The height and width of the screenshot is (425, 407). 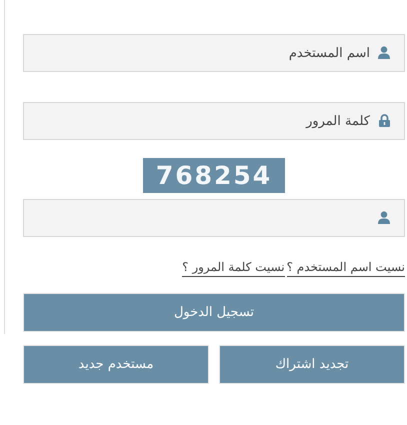 What do you see at coordinates (214, 121) in the screenshot?
I see `input-field: كلمة المرور` at bounding box center [214, 121].